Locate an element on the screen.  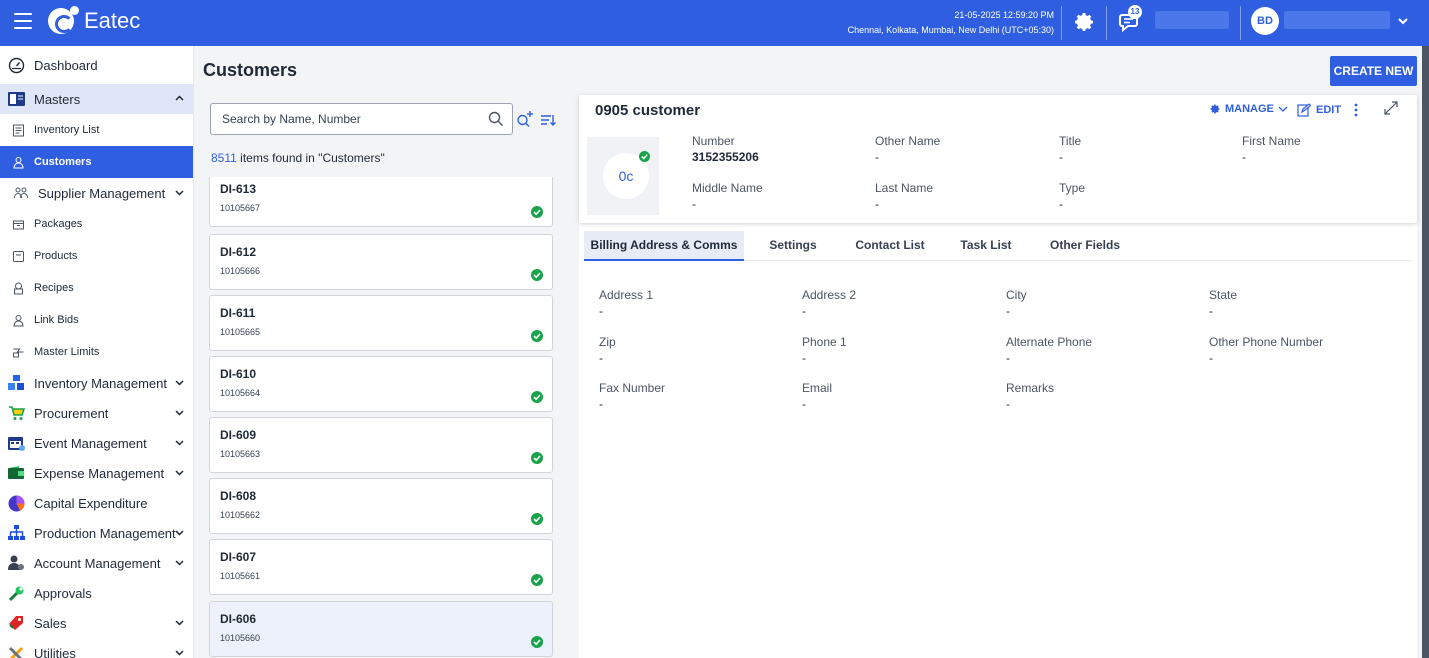
sidebar-item-account-management: Account Management is located at coordinates (96, 563).